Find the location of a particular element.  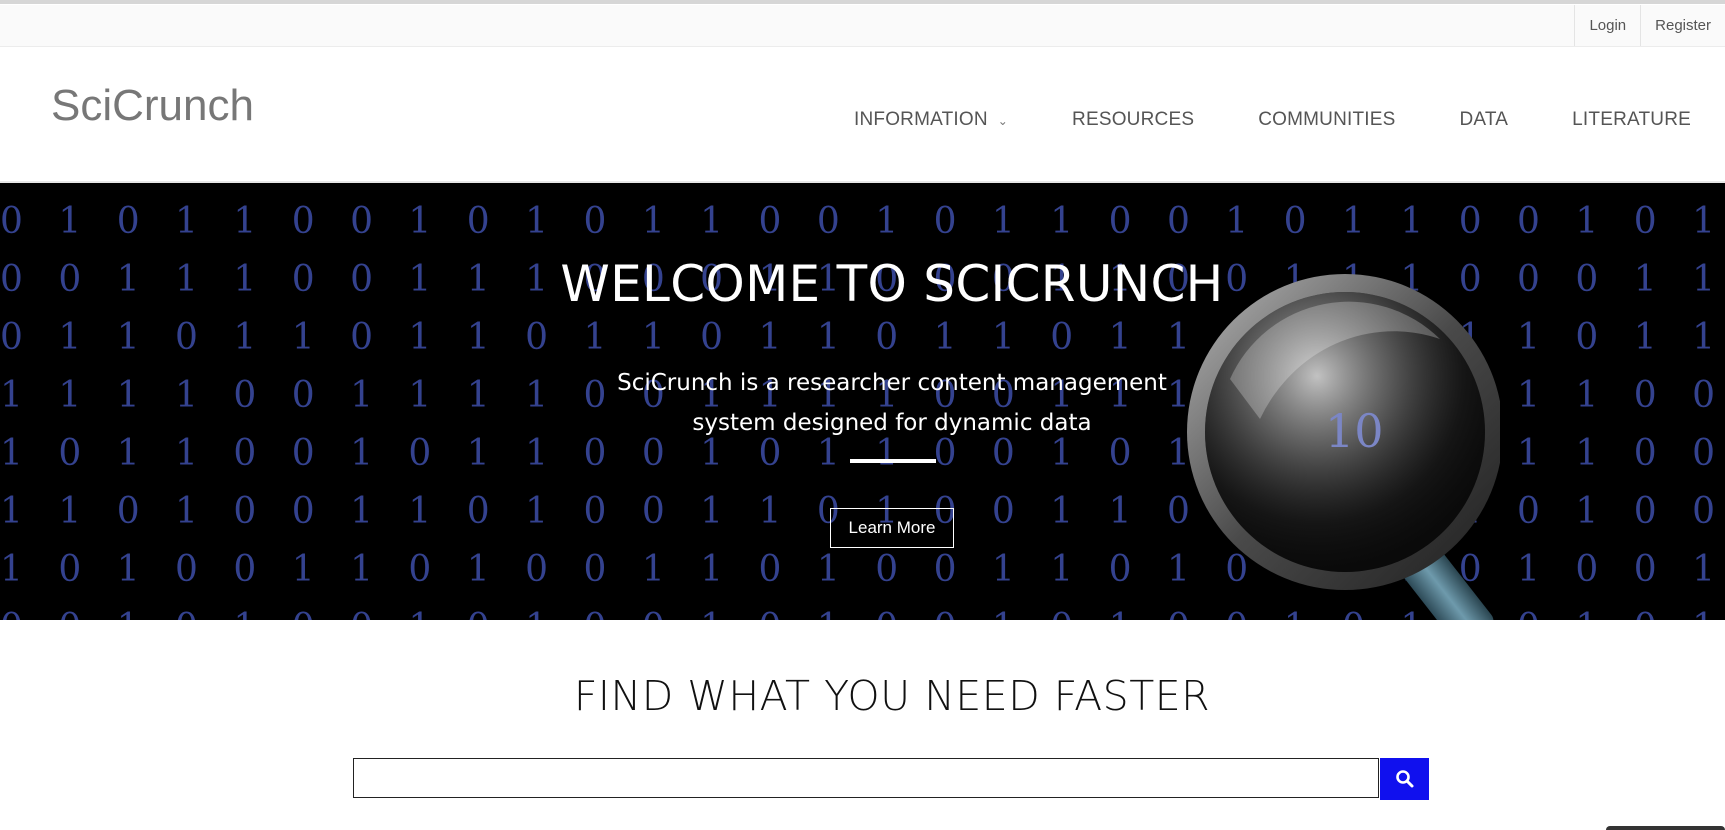

login-link: Login is located at coordinates (1607, 25).